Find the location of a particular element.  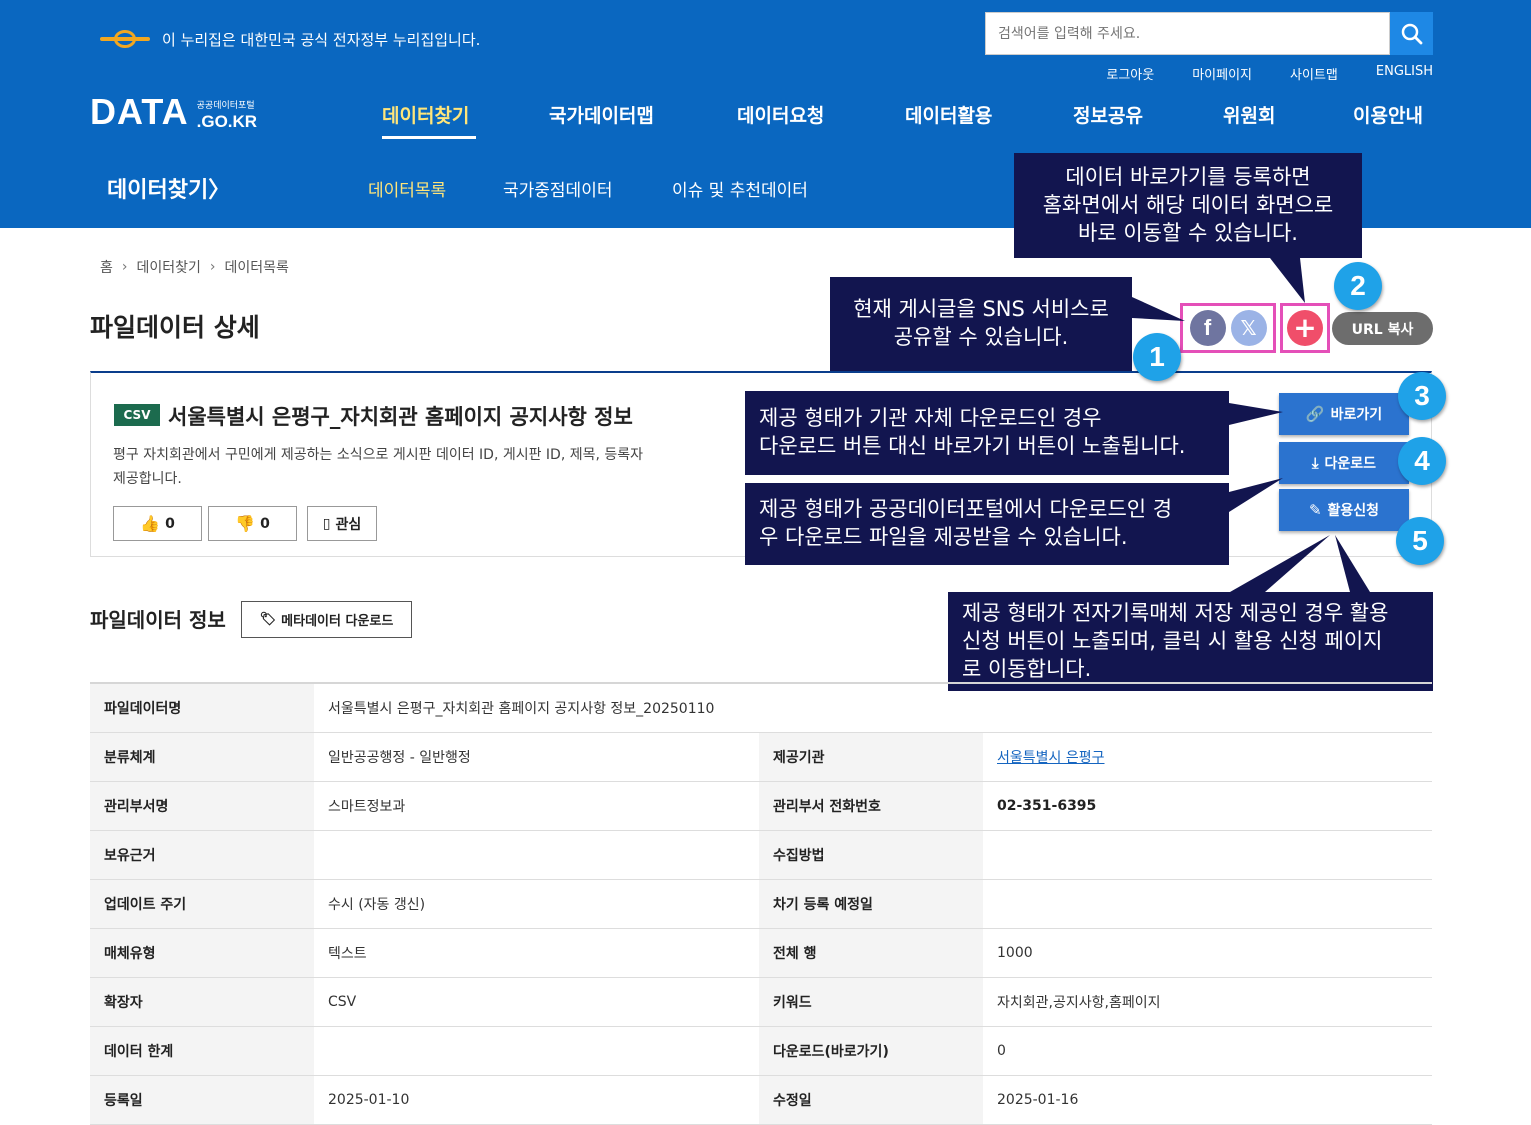

table-row: 보유근거 수집방법 is located at coordinates (761, 855).